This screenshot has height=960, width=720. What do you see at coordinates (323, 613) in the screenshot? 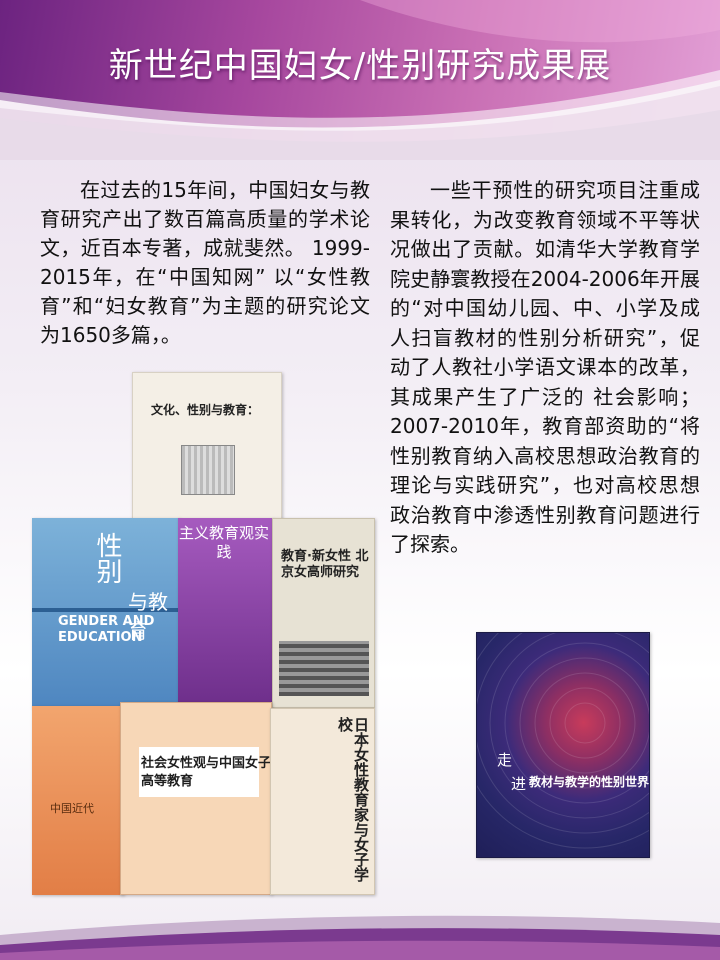
I see `book-cover-new-women: 教育·新女性 北京女高师研究` at bounding box center [323, 613].